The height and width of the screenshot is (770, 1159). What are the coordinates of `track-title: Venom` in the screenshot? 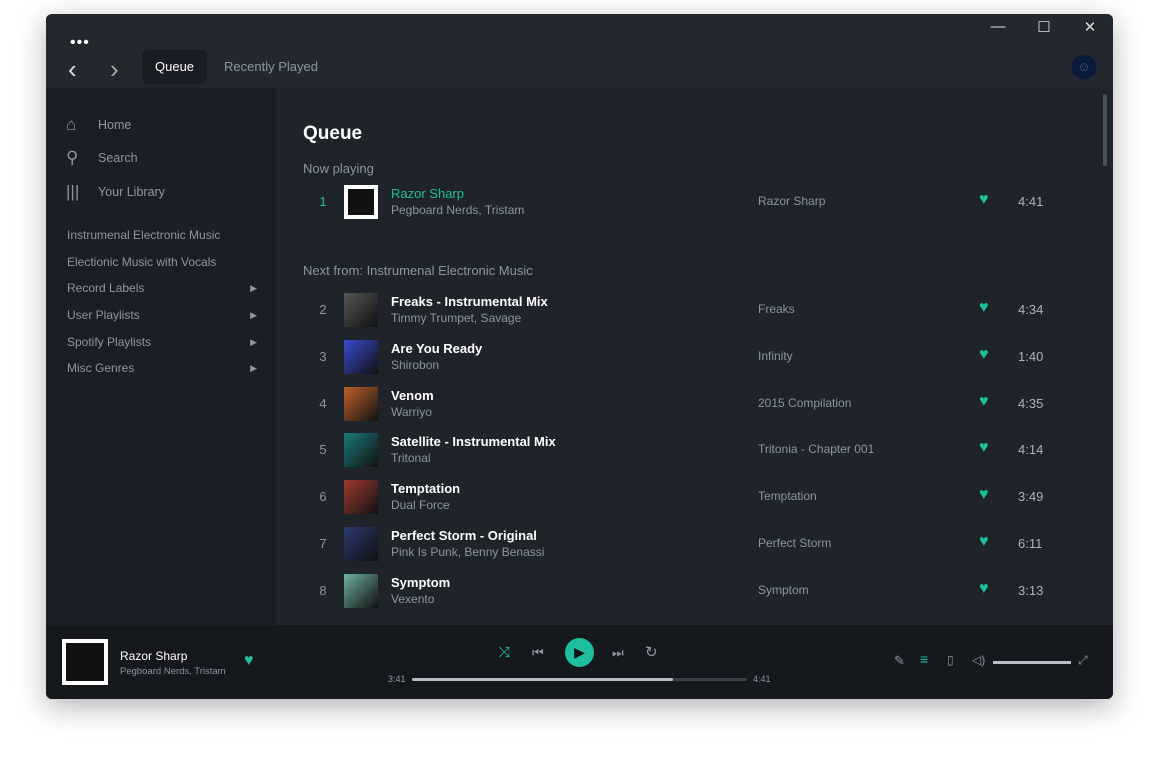 It's located at (412, 395).